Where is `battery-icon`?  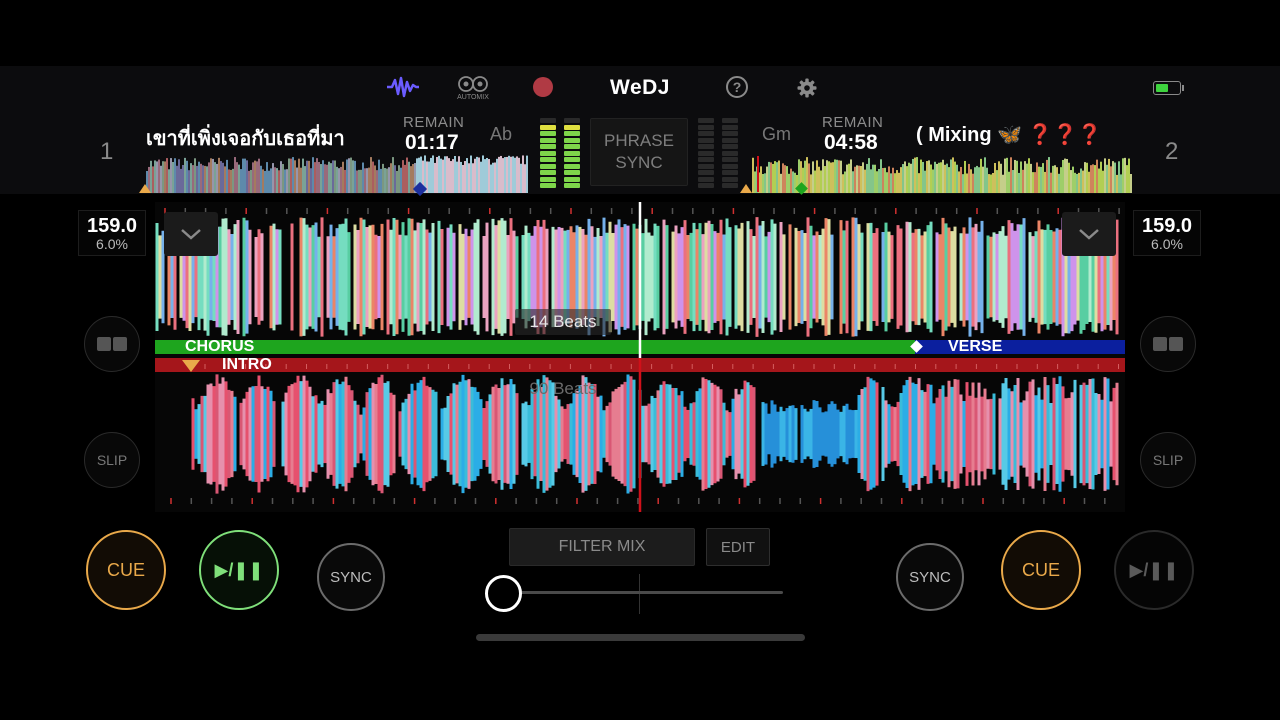 battery-icon is located at coordinates (1168, 87).